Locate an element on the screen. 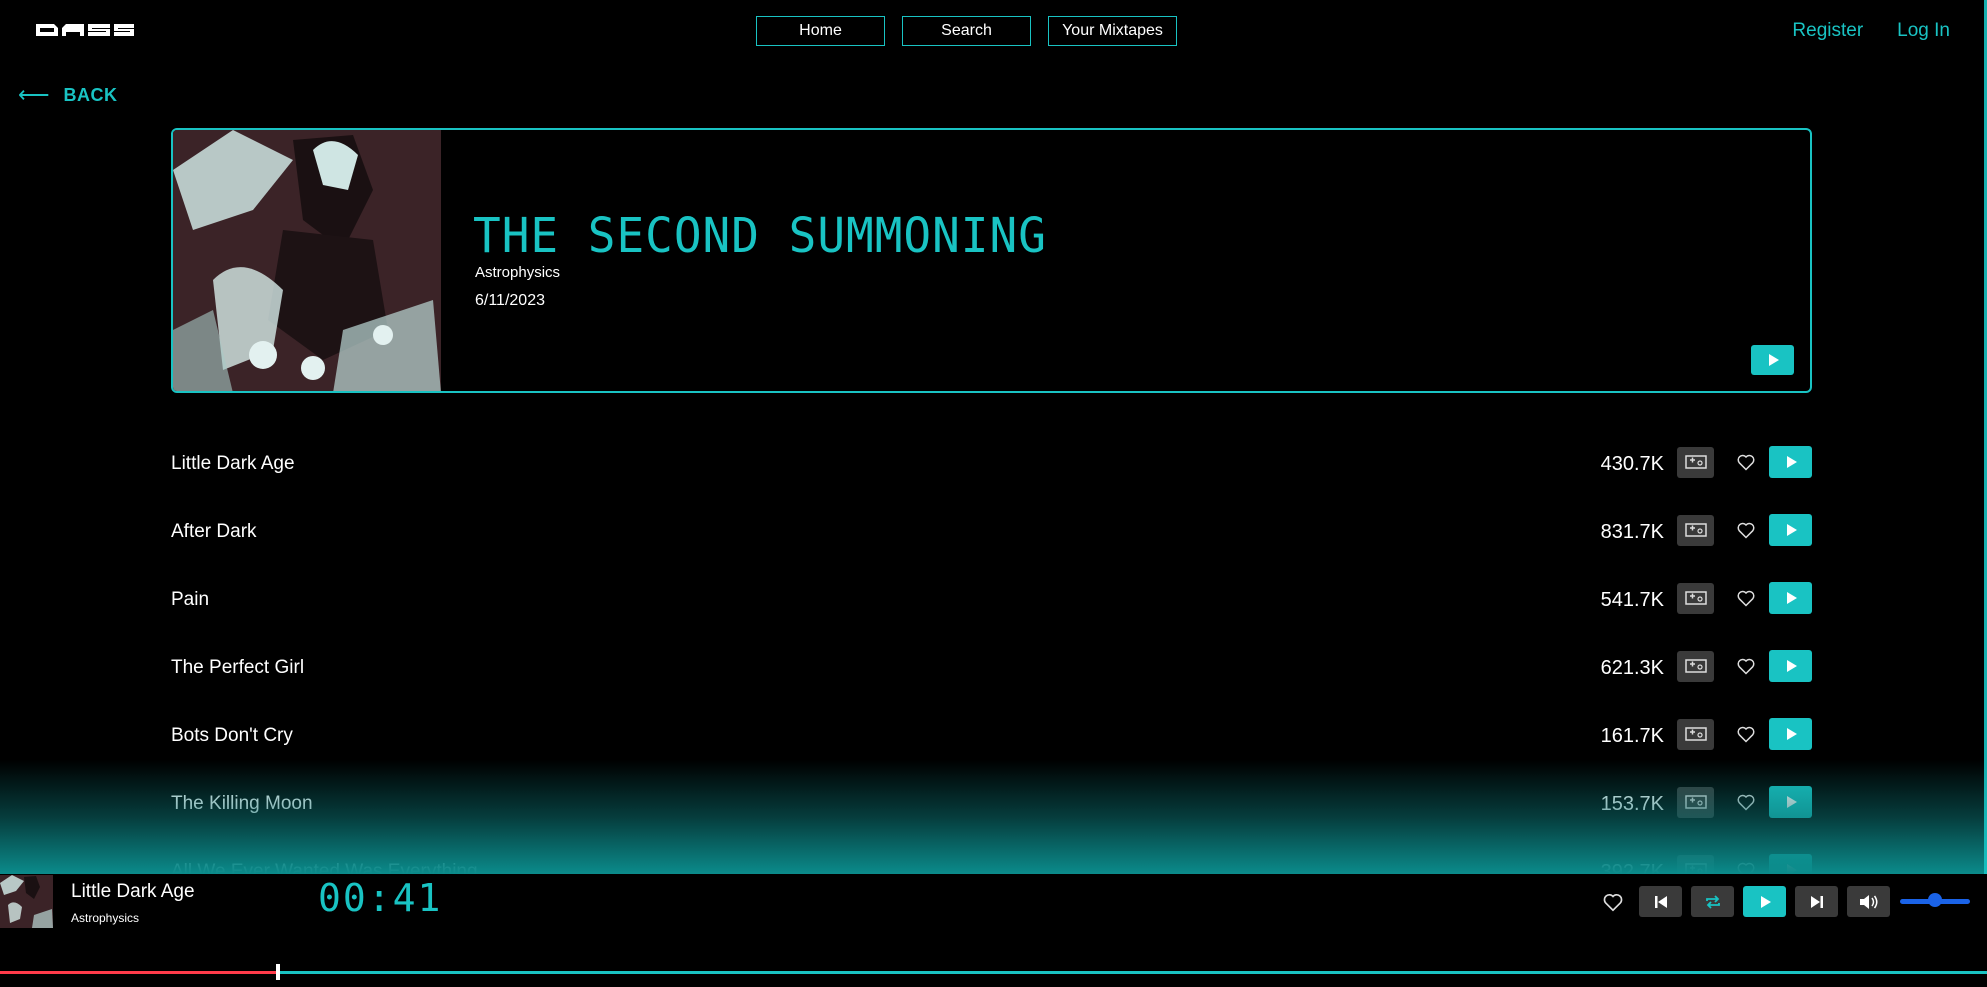  track-plays: 621.3K is located at coordinates (1632, 668).